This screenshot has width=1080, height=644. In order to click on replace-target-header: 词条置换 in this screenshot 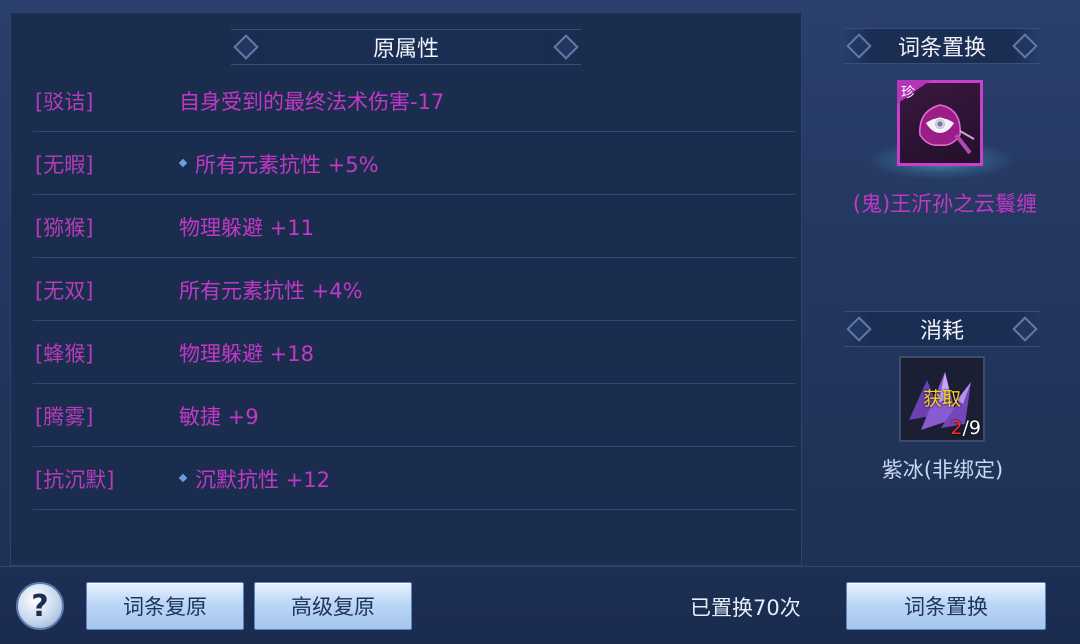, I will do `click(942, 46)`.